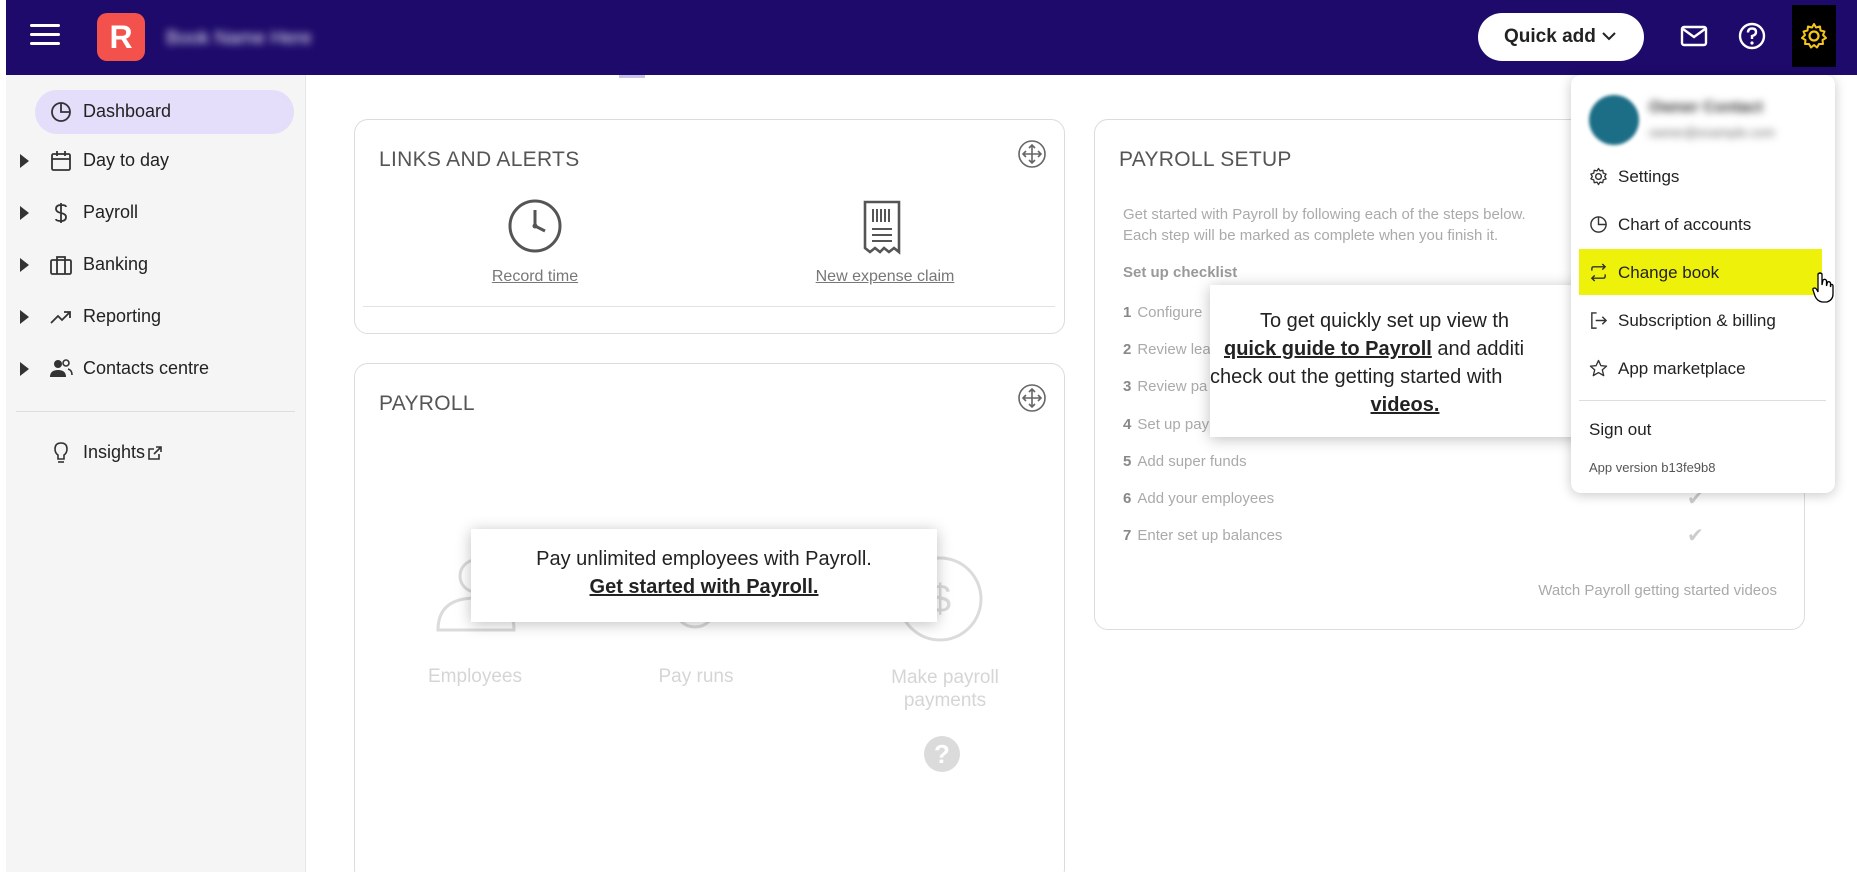  Describe the element at coordinates (1700, 176) in the screenshot. I see `menu-item-settings: Settings` at that location.